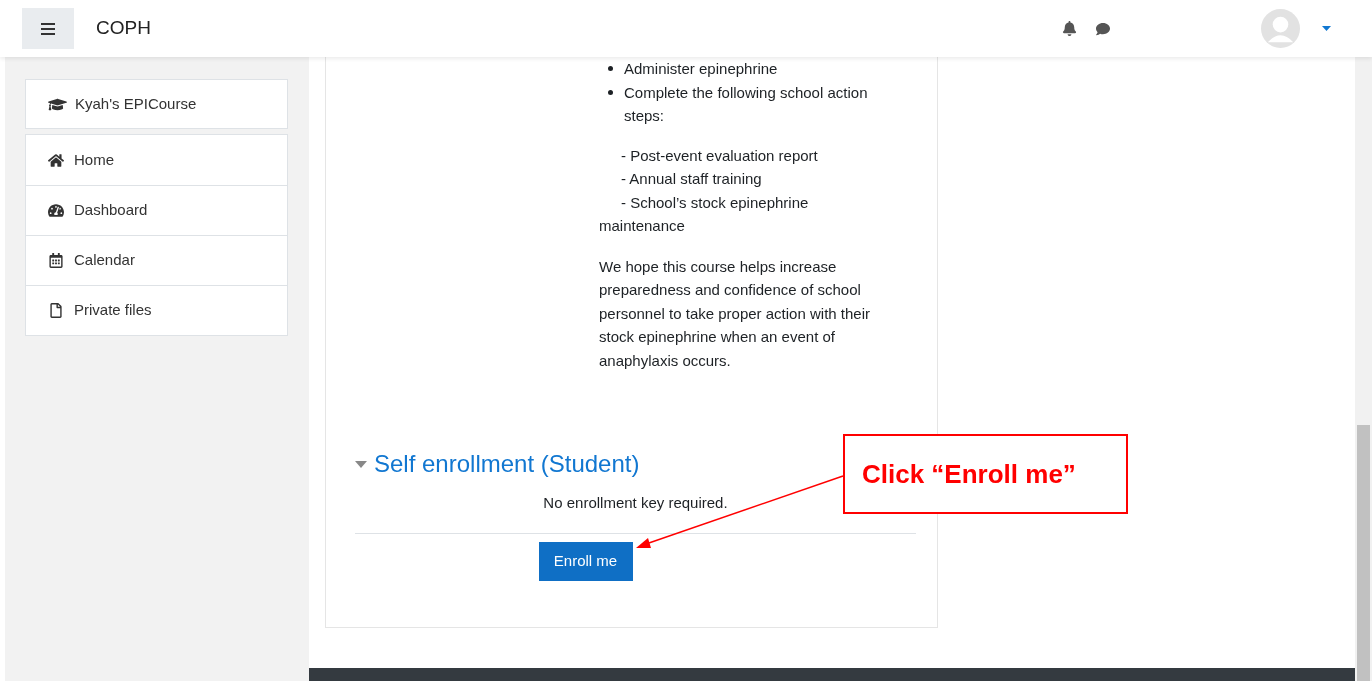 This screenshot has height=681, width=1372. I want to click on sidebar-item: Calendar, so click(156, 260).